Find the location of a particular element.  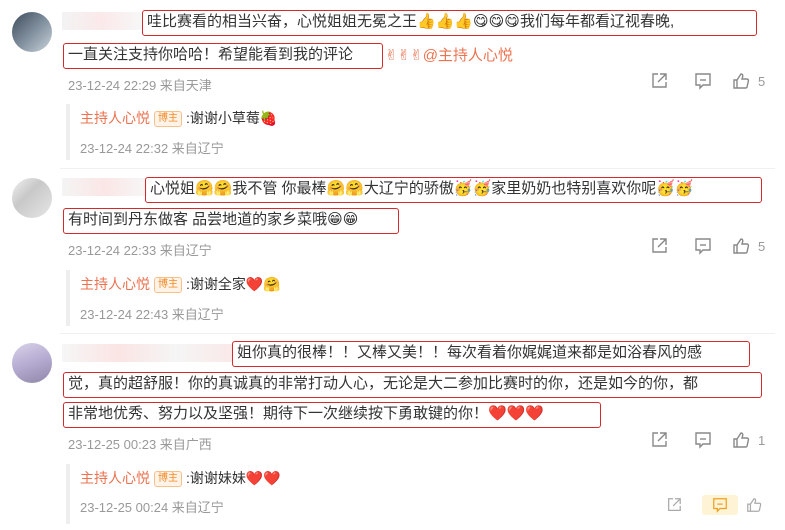

reply: 主持人心悦 博主:谢谢妹妹❤️❤️ is located at coordinates (180, 478).